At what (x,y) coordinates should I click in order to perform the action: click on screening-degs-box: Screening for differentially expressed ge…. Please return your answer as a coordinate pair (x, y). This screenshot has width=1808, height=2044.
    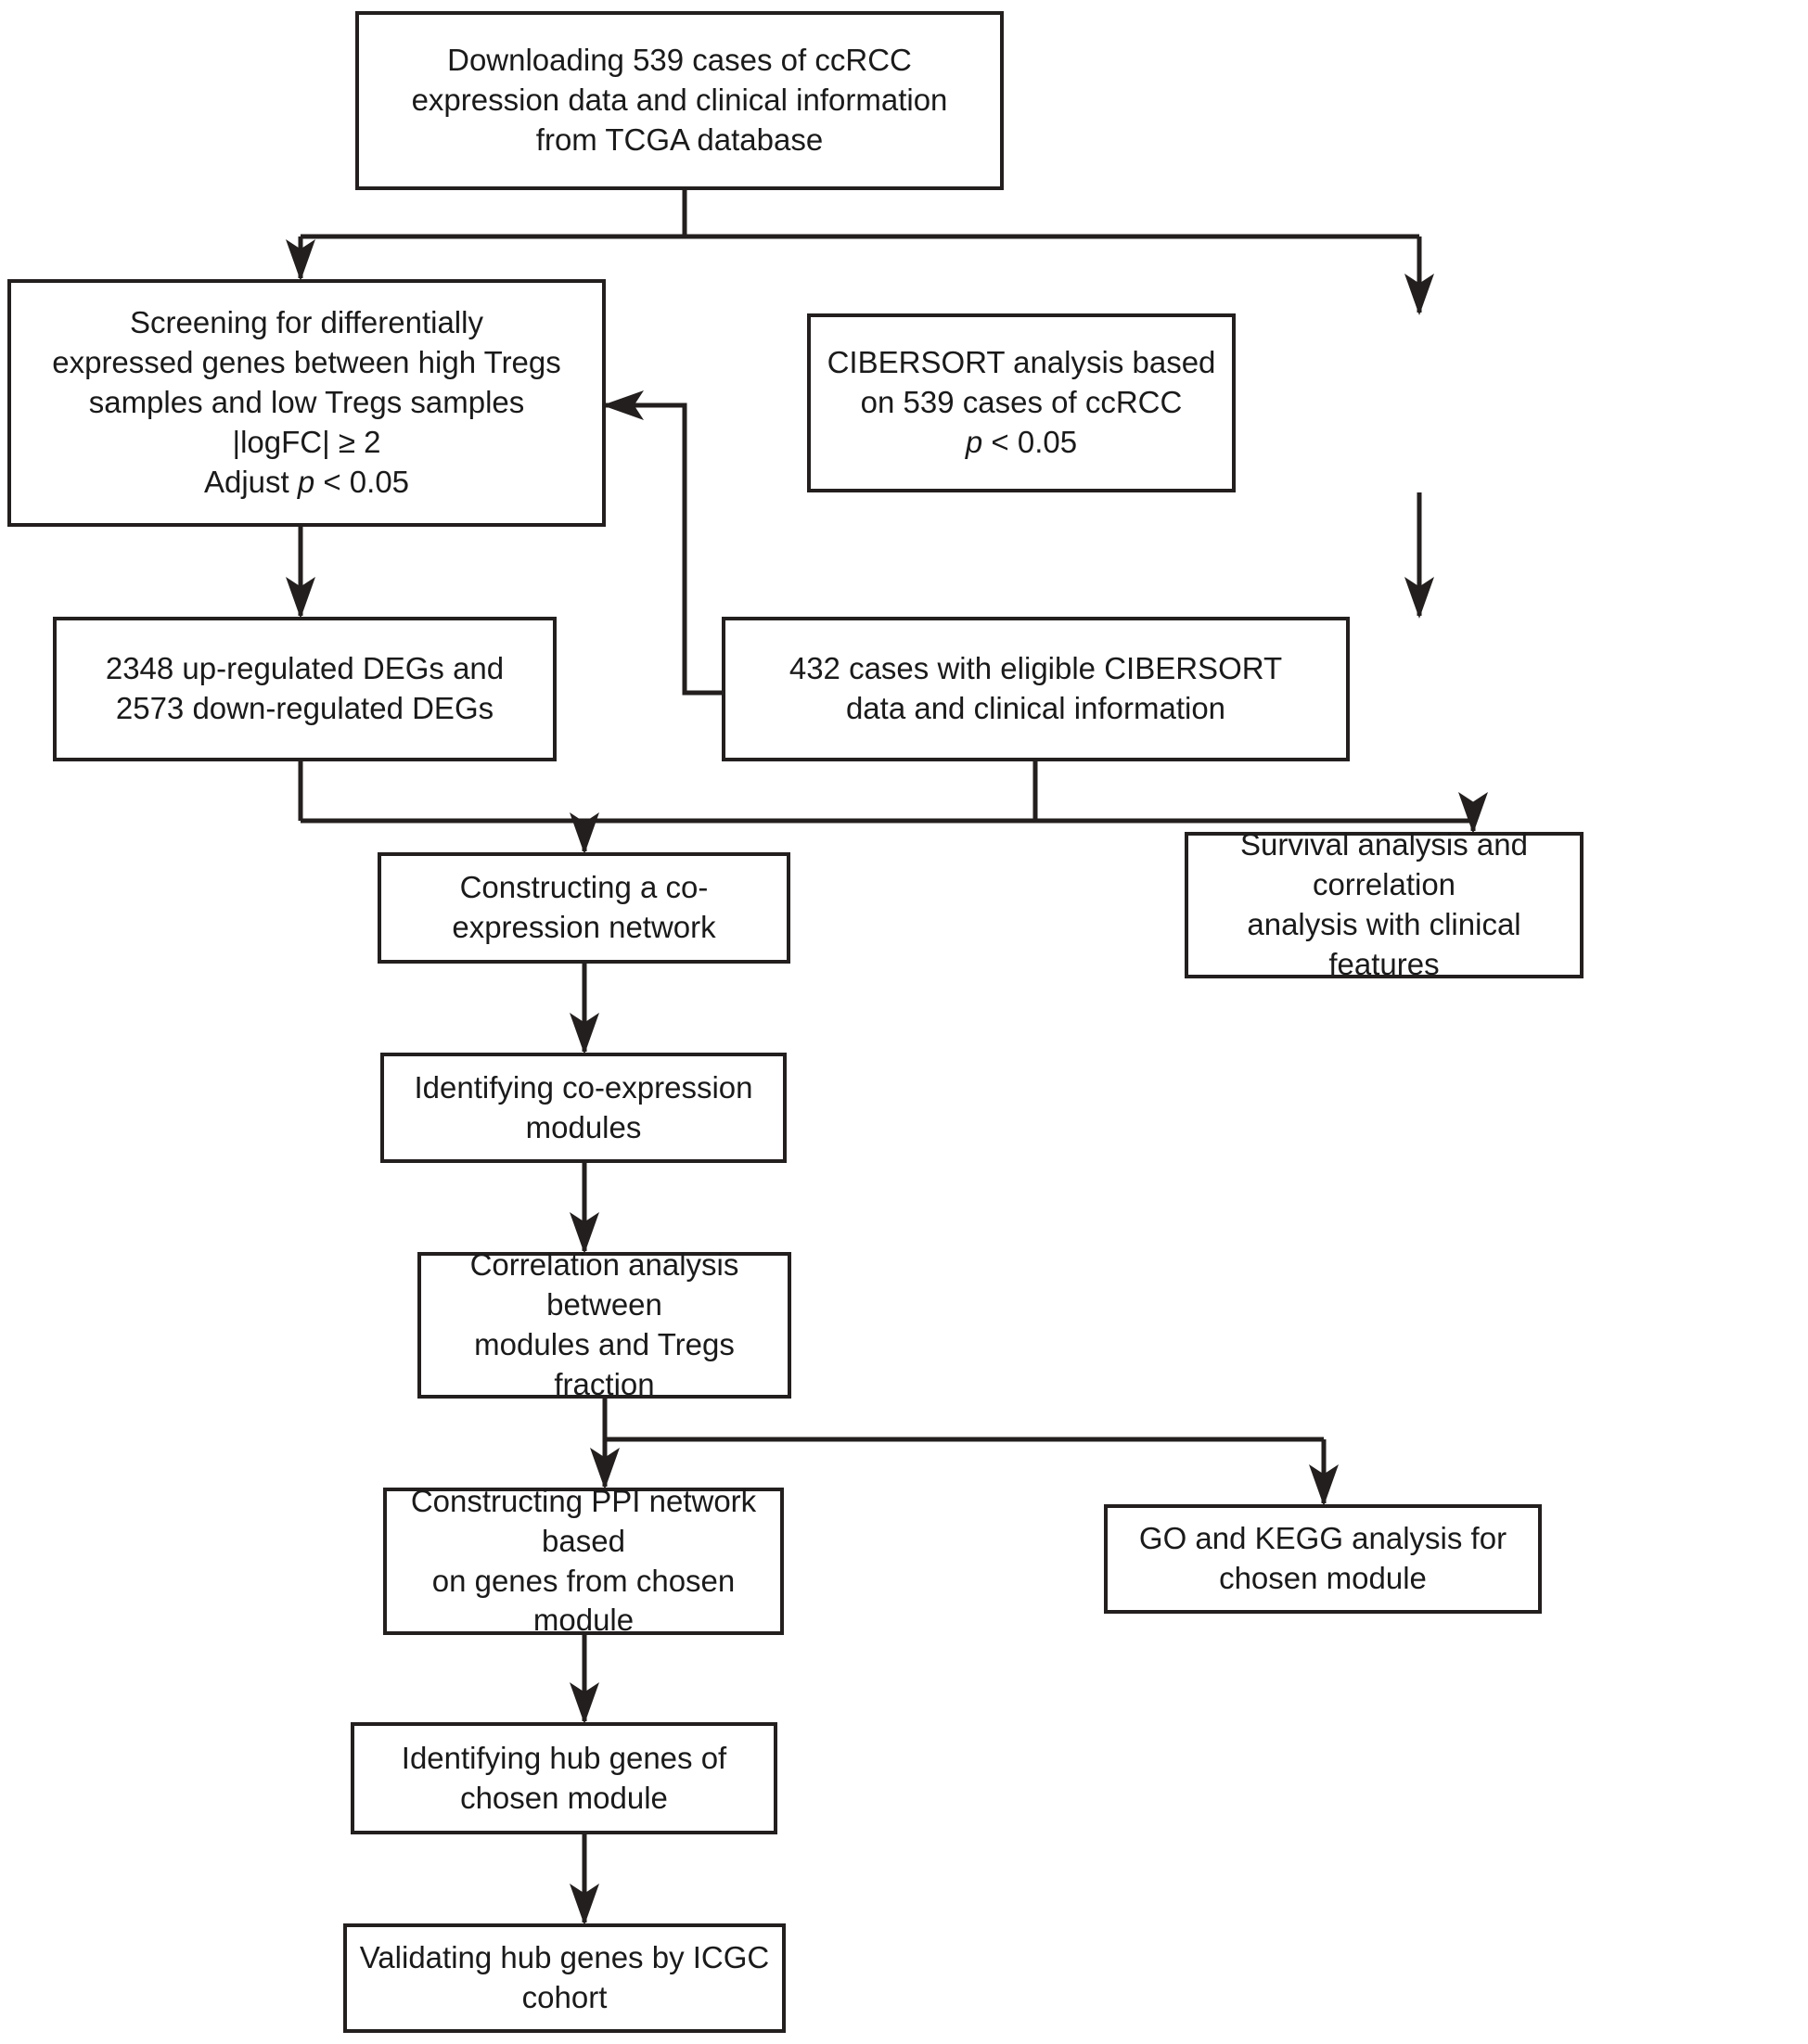
    Looking at the image, I should click on (306, 403).